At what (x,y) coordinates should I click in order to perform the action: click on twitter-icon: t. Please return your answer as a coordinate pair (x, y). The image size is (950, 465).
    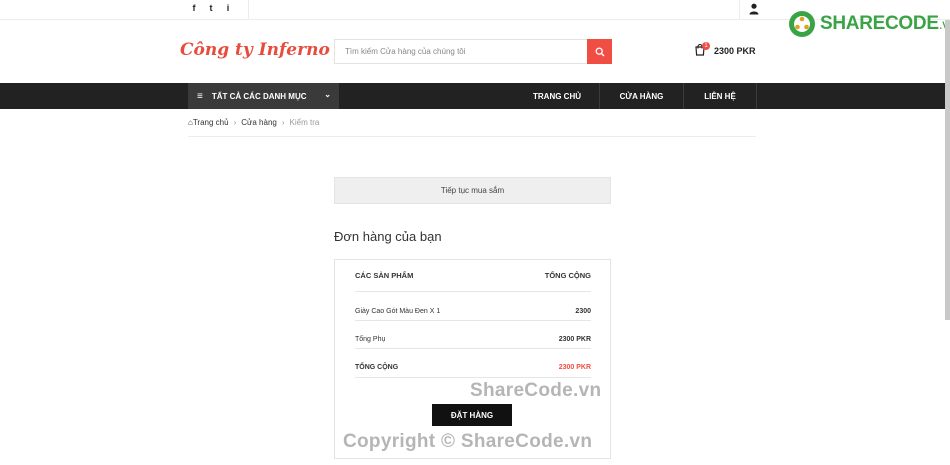
    Looking at the image, I should click on (211, 8).